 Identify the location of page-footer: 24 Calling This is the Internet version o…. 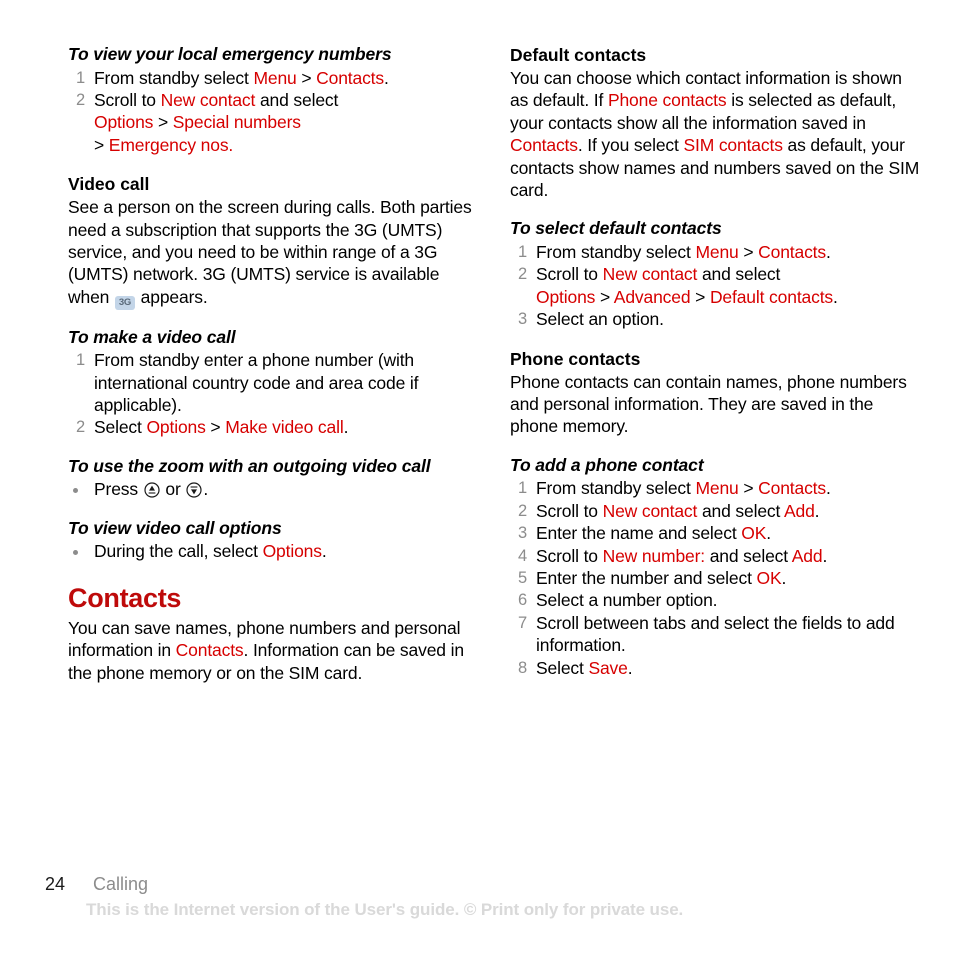
(485, 896).